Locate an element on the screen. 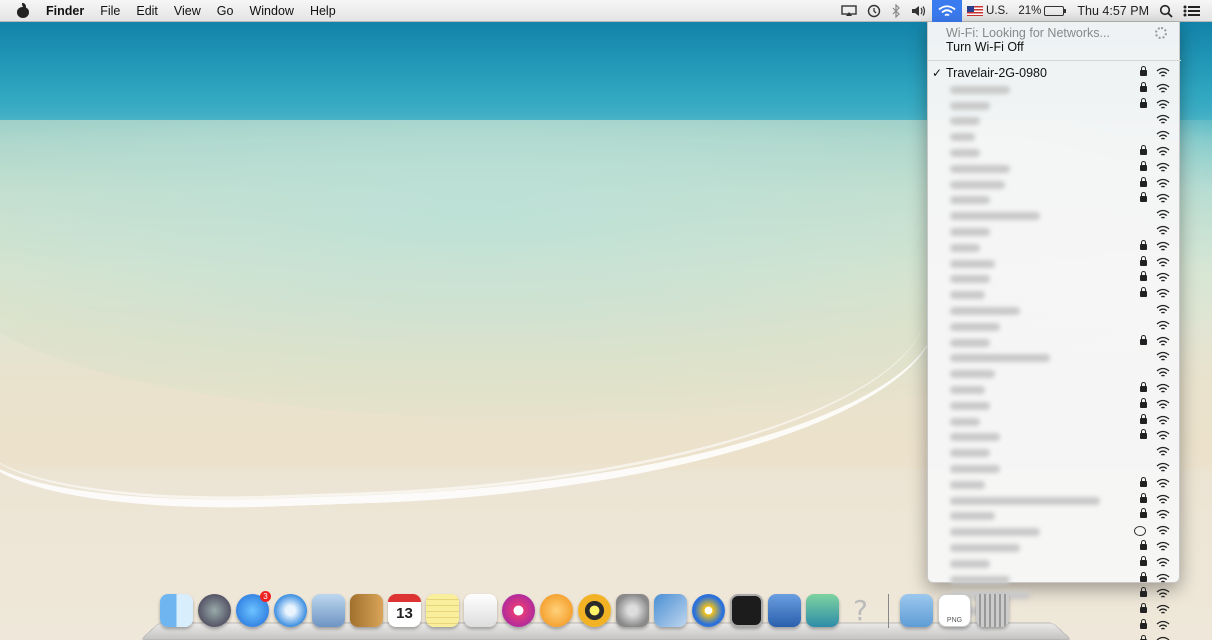 The width and height of the screenshot is (1212, 640). personal-hotspot-icon is located at coordinates (1140, 531).